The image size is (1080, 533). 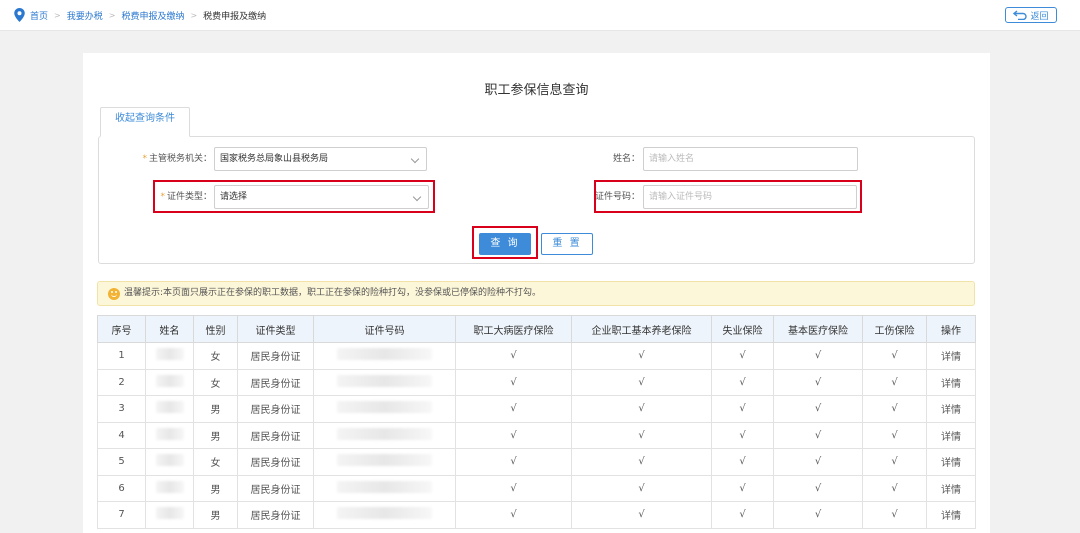 I want to click on tax-authority-label-text: 主管税务机关：, so click(x=180, y=159).